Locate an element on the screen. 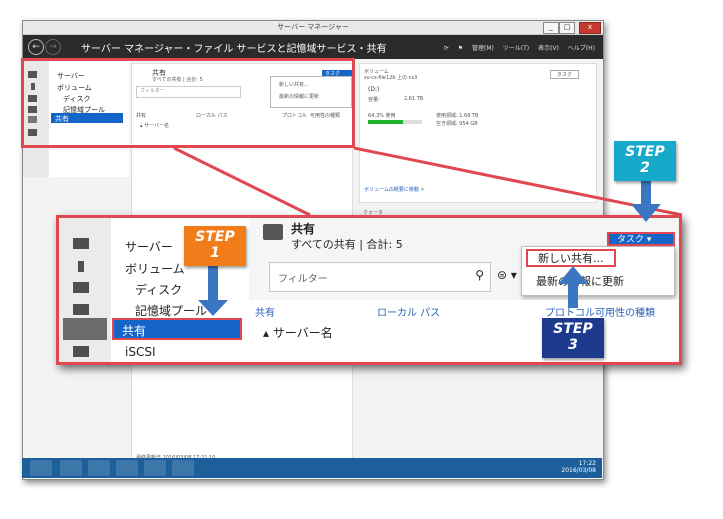 Image resolution: width=723 pixels, height=519 pixels. step2-number: 2 is located at coordinates (645, 168).